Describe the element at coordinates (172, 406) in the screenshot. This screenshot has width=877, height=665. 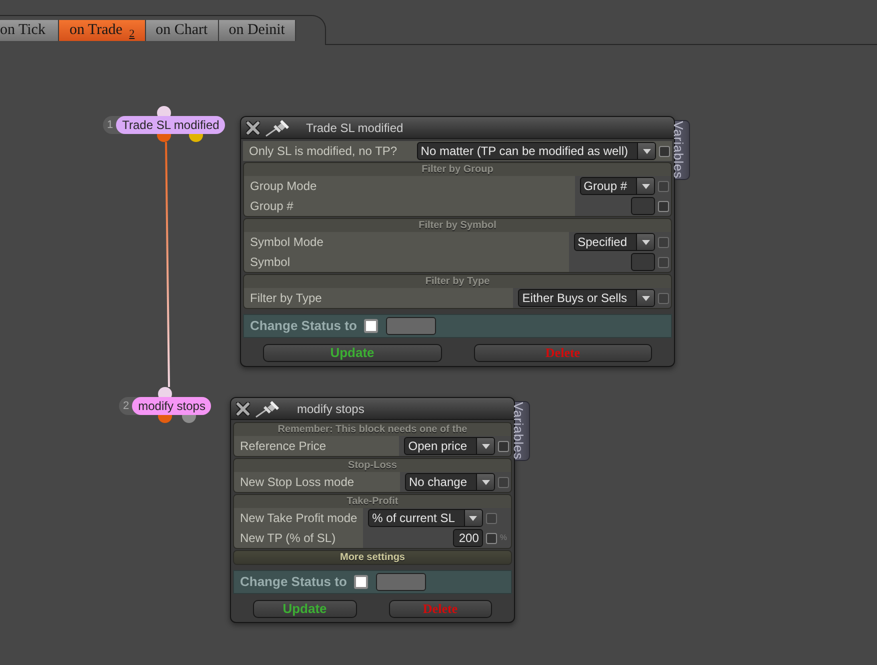
I see `node-label: modify stops` at that location.